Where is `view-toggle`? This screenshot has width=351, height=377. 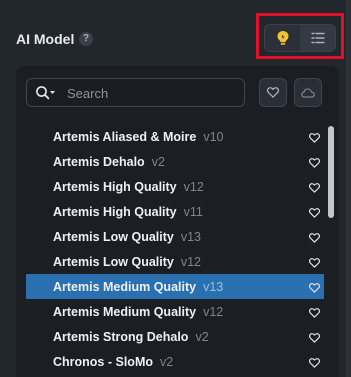 view-toggle is located at coordinates (300, 38).